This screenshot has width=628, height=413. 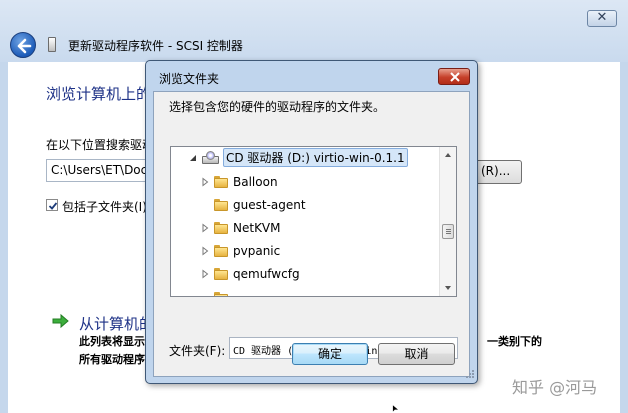 What do you see at coordinates (116, 323) in the screenshot?
I see `pick-from-list-link: 从计算机的` at bounding box center [116, 323].